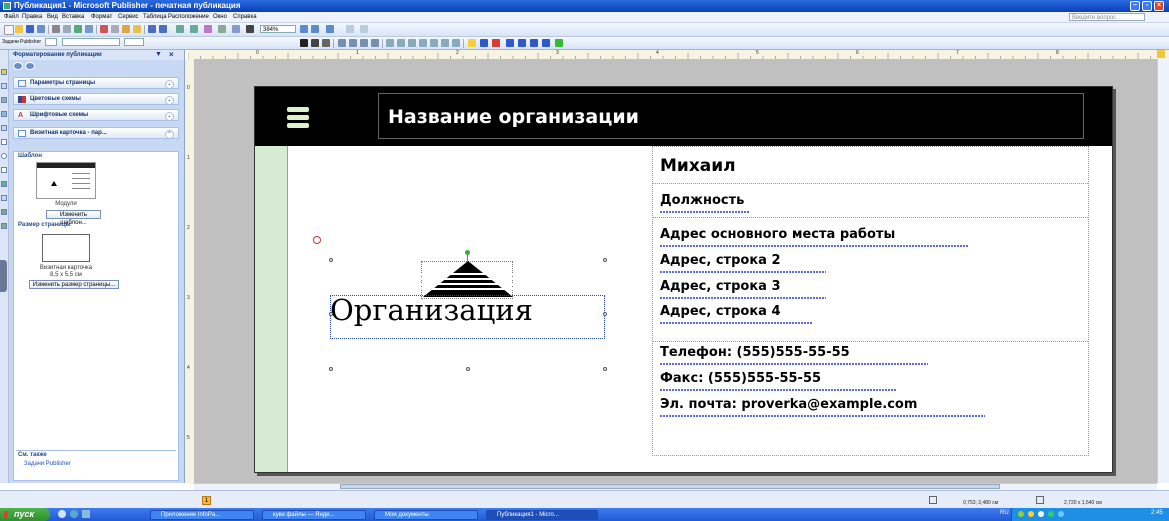 This screenshot has height=521, width=1169. Describe the element at coordinates (330, 29) in the screenshot. I see `help-icon` at that location.